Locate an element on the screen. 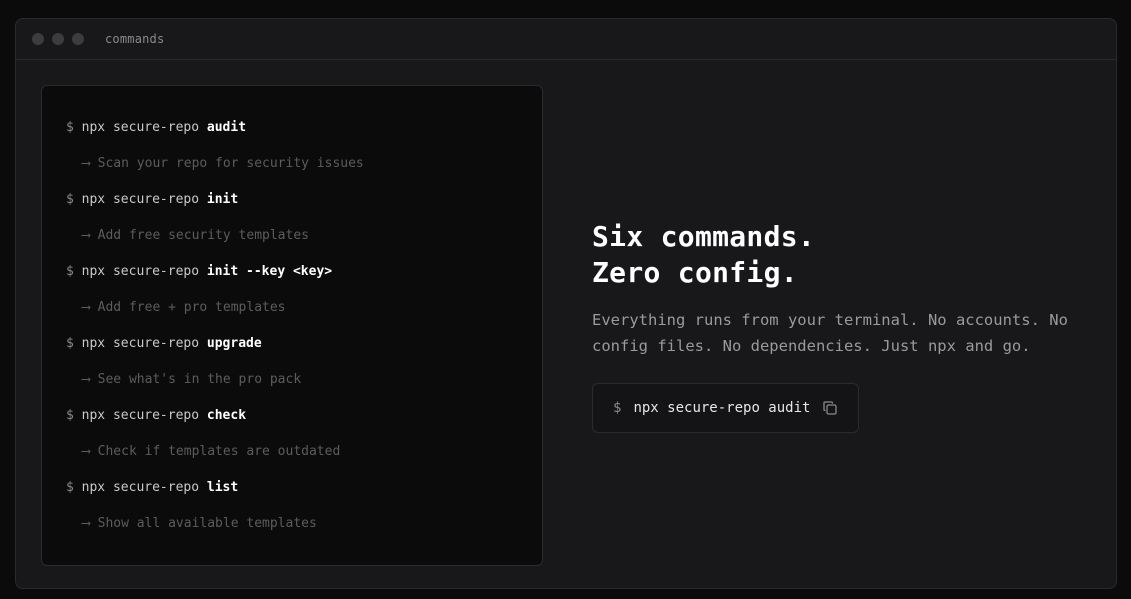 The height and width of the screenshot is (599, 1131). command-subcommand: init --key <key> is located at coordinates (269, 271).